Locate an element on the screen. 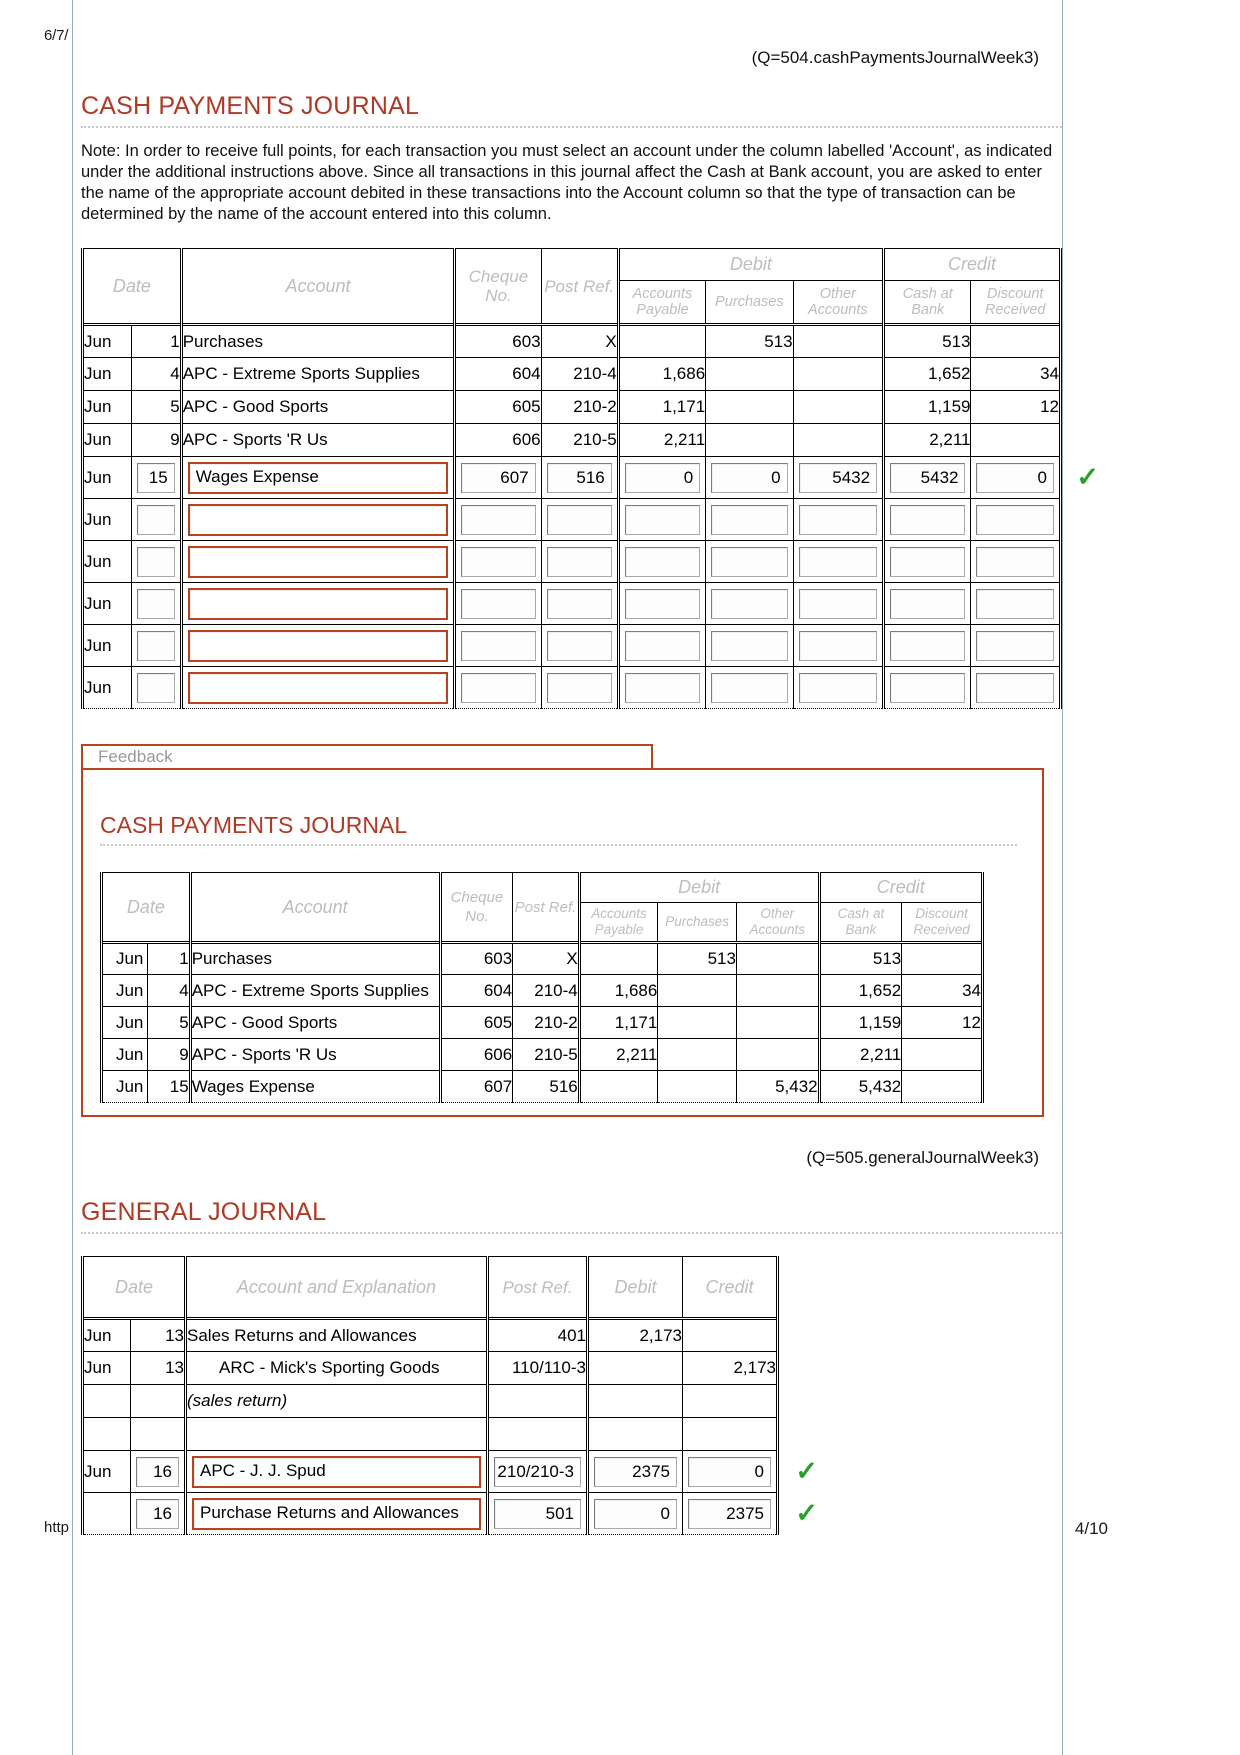 The image size is (1240, 1755). cheque-no-input: 607 is located at coordinates (498, 477).